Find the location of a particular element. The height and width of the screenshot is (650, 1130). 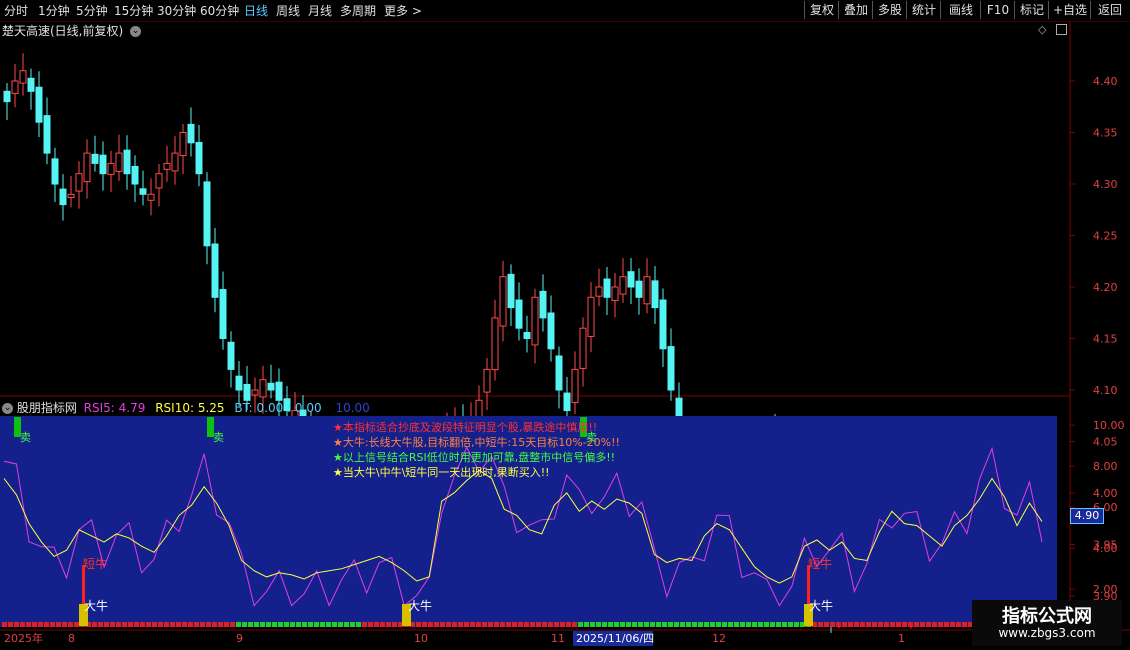

note-line-3: ★以上信号结合RSI低位时用更加可靠,盘整市中信号偏多!! is located at coordinates (474, 457).